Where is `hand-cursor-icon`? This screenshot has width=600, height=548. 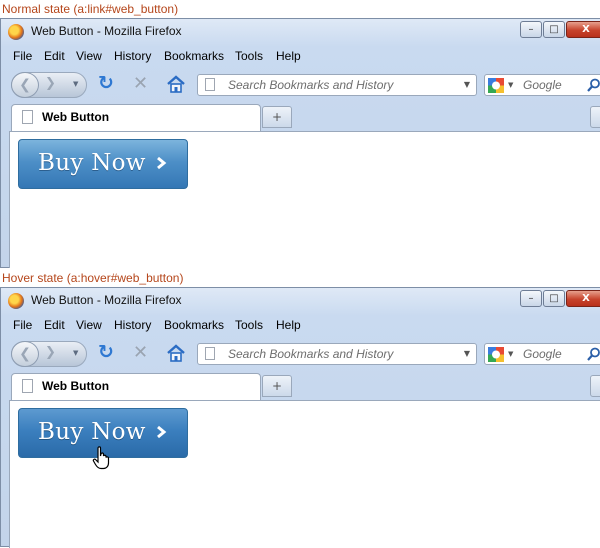
hand-cursor-icon is located at coordinates (101, 458).